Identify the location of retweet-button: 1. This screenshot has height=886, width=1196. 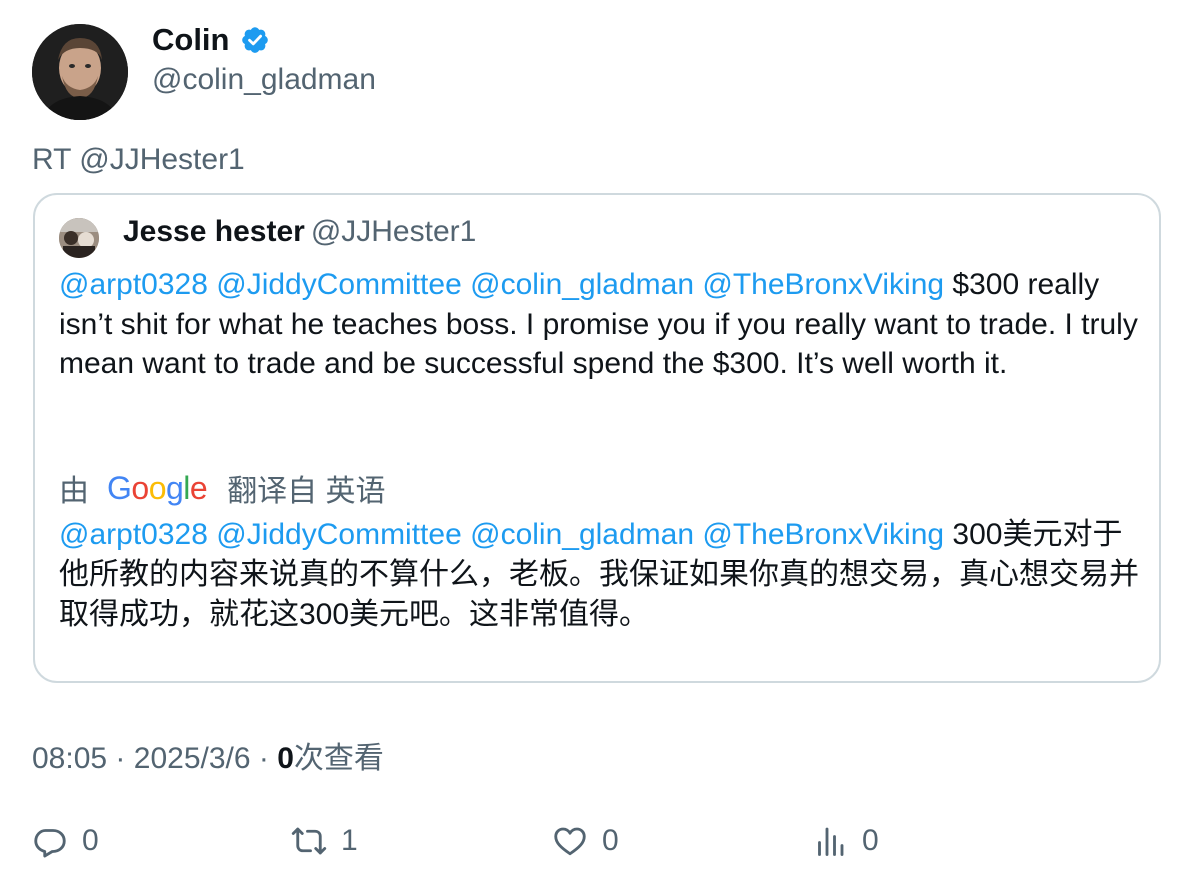
(324, 841).